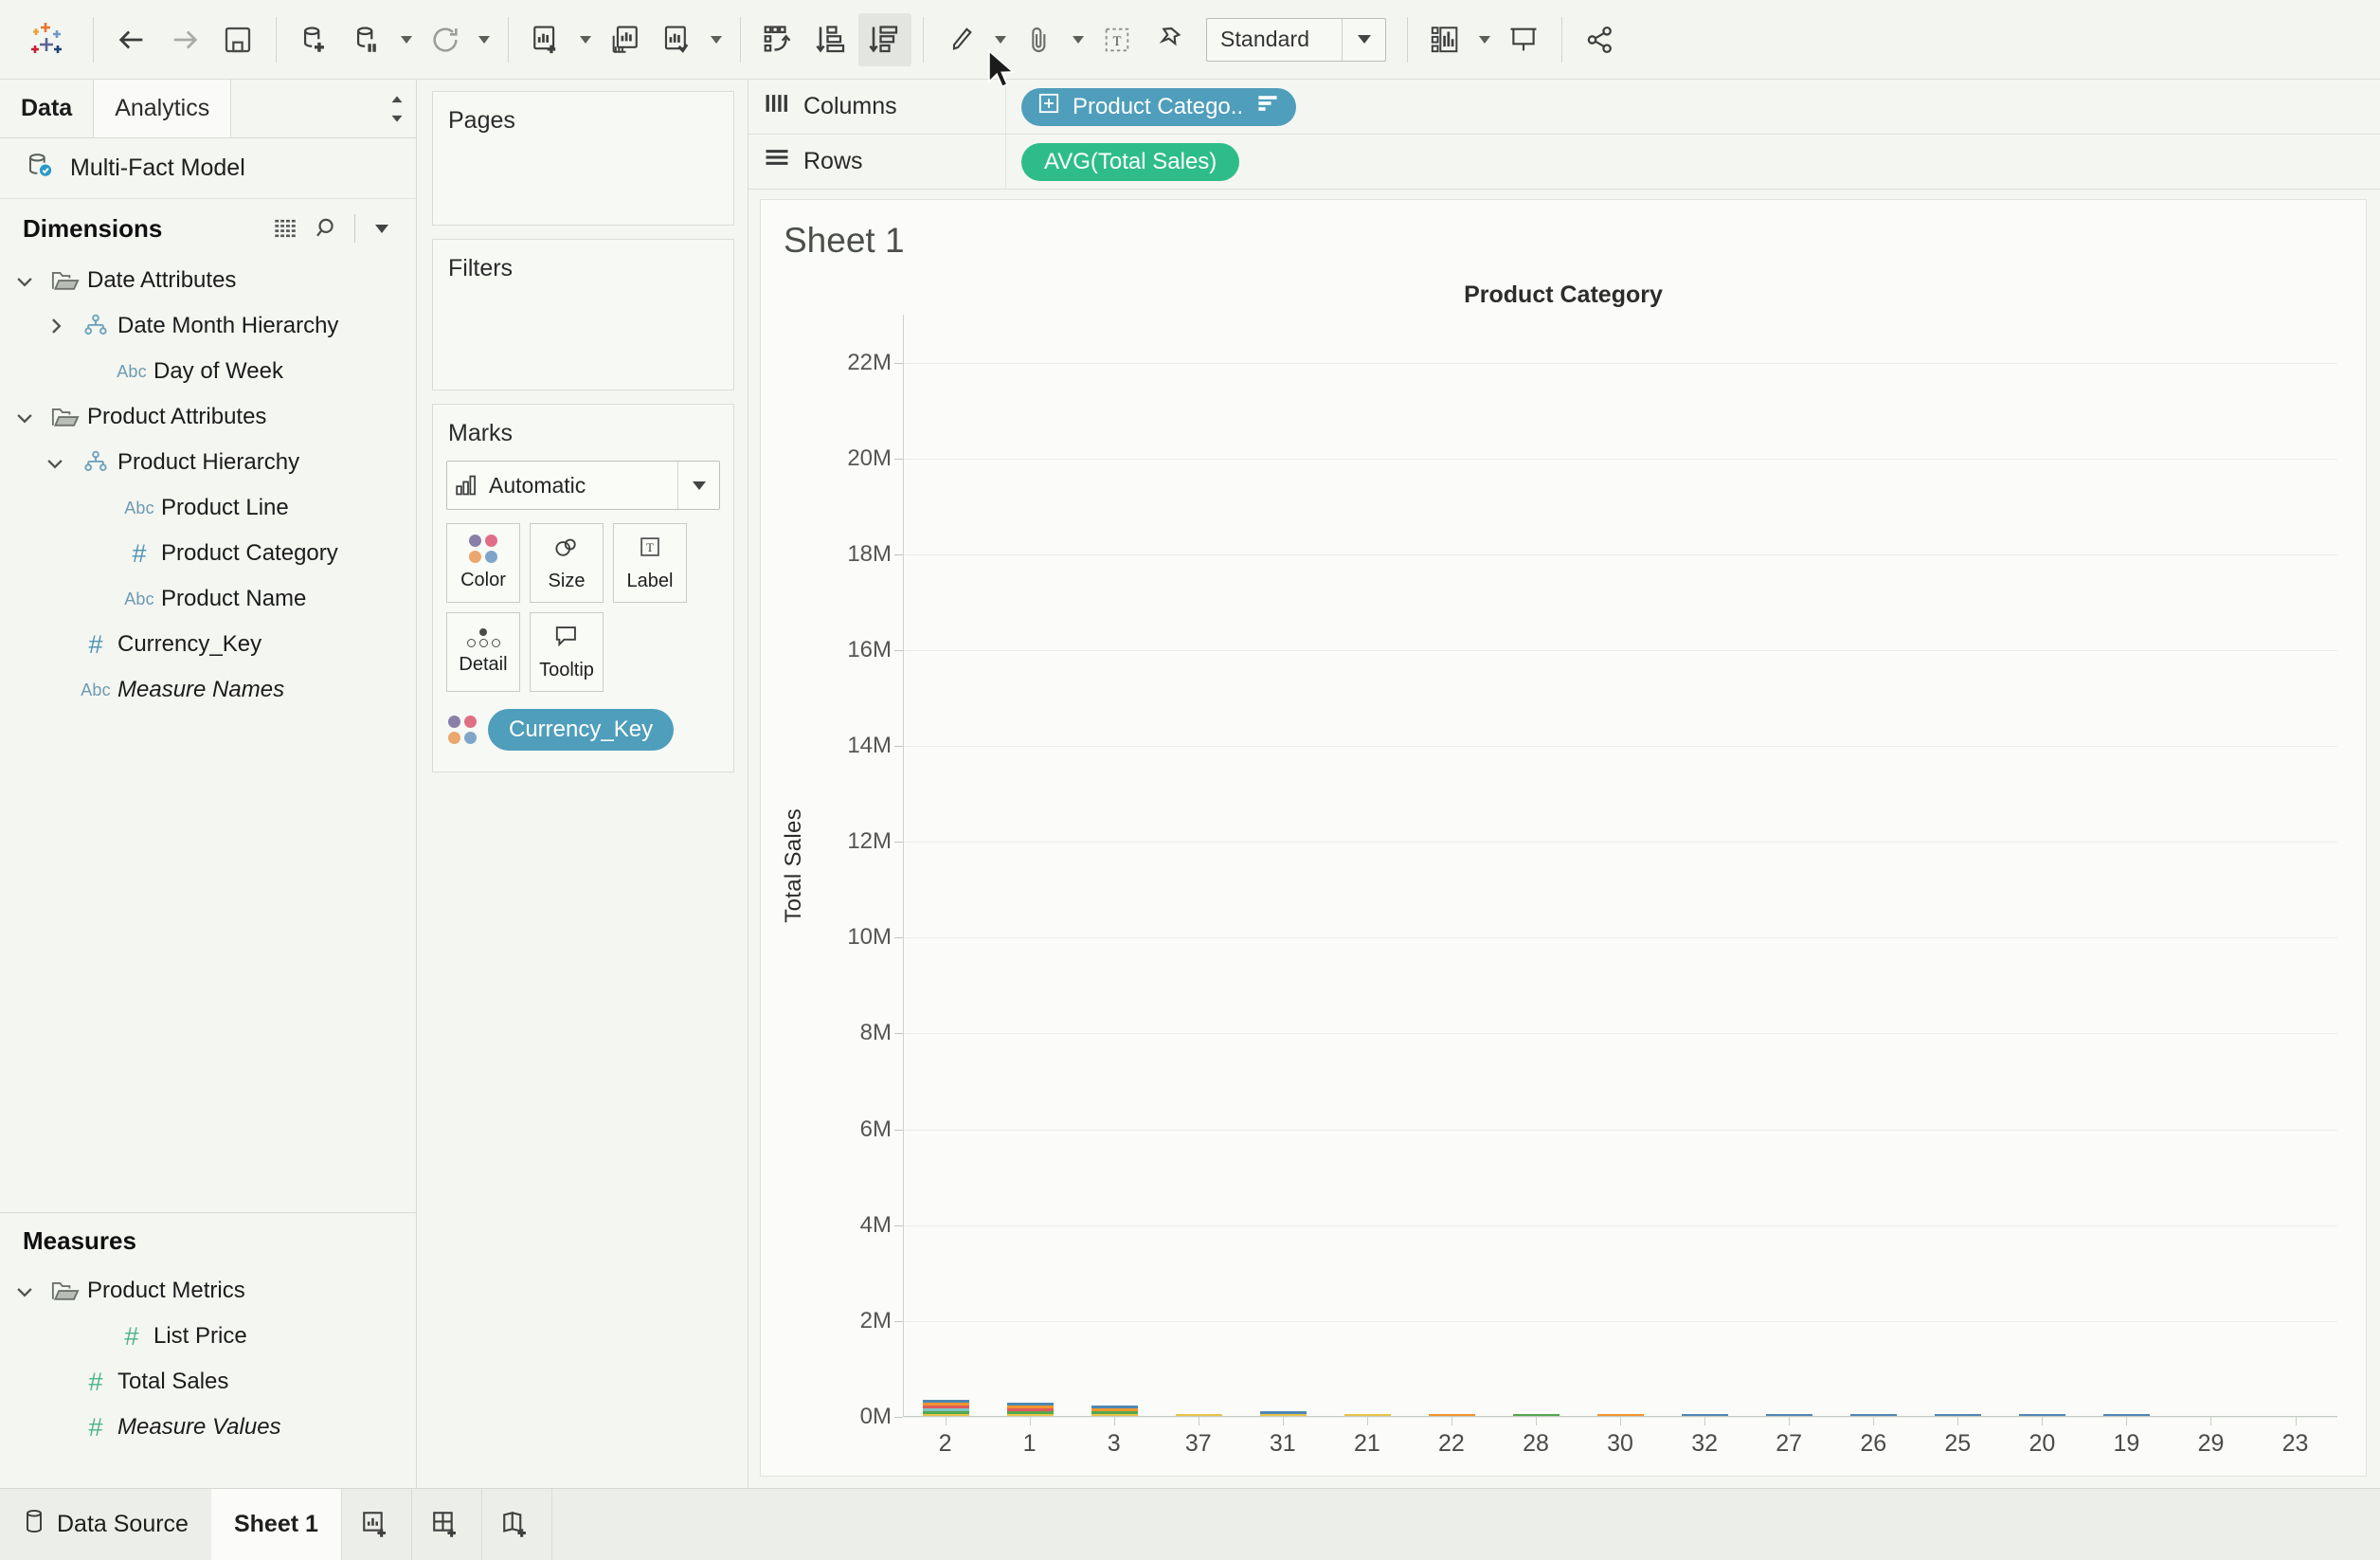 The image size is (2380, 1560). I want to click on fit-dropdown: Standard, so click(1296, 39).